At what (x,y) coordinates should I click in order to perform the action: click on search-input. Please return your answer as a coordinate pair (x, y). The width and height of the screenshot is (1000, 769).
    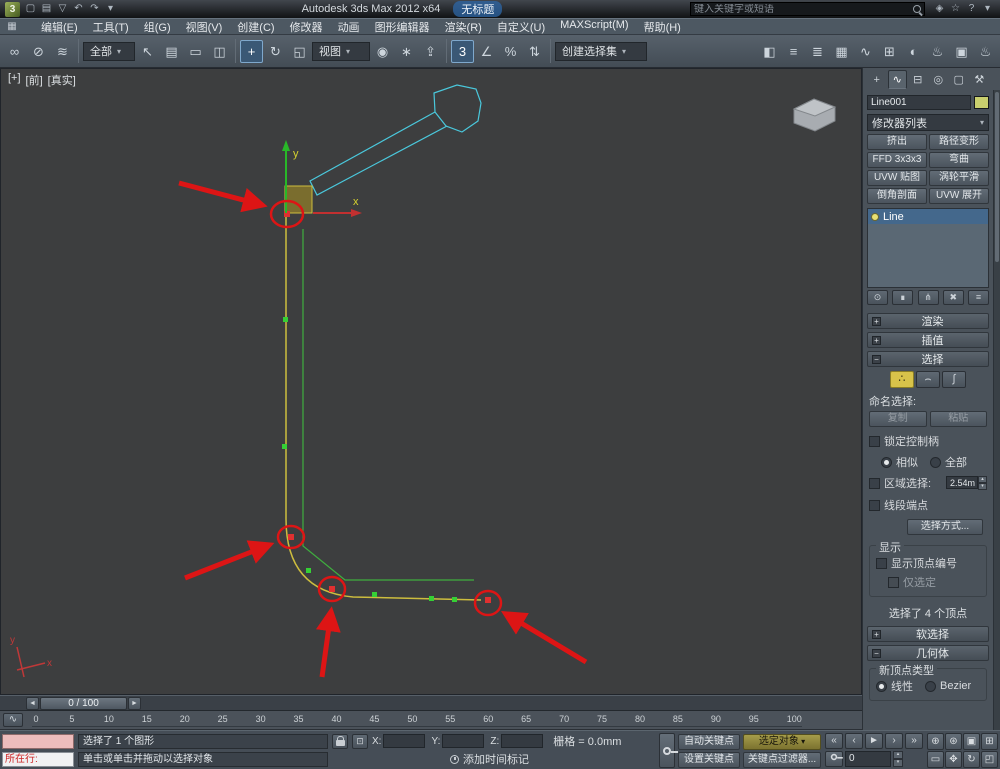
    Looking at the image, I should click on (802, 9).